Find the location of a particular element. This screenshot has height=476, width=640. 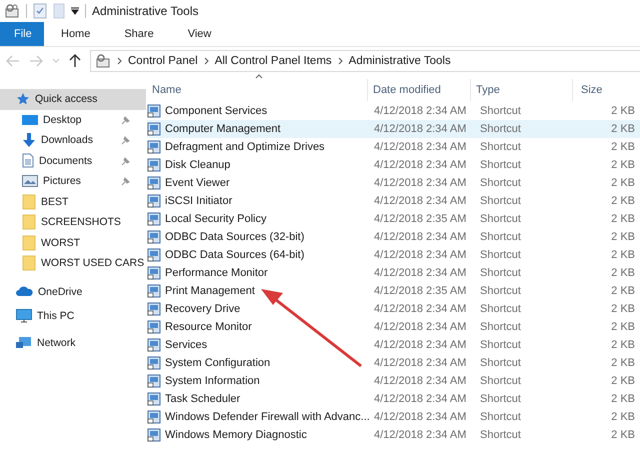

sort-ascending-icon is located at coordinates (259, 76).